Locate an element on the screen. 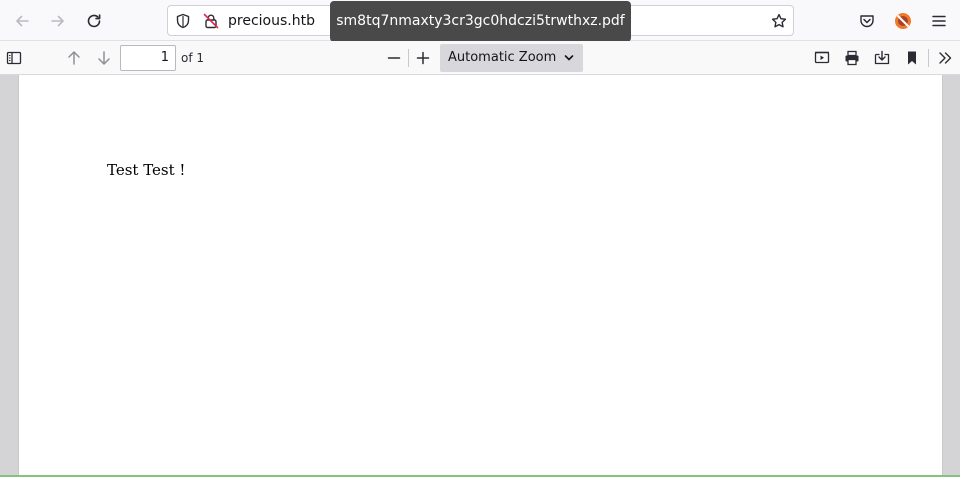 The height and width of the screenshot is (477, 960). bookmark-icon is located at coordinates (912, 58).